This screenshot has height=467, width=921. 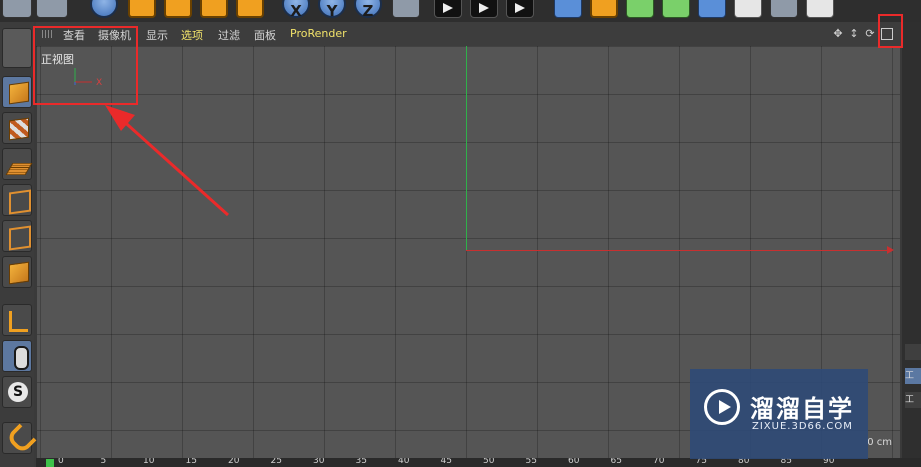 What do you see at coordinates (406, 9) in the screenshot?
I see `coordinate-system-icon` at bounding box center [406, 9].